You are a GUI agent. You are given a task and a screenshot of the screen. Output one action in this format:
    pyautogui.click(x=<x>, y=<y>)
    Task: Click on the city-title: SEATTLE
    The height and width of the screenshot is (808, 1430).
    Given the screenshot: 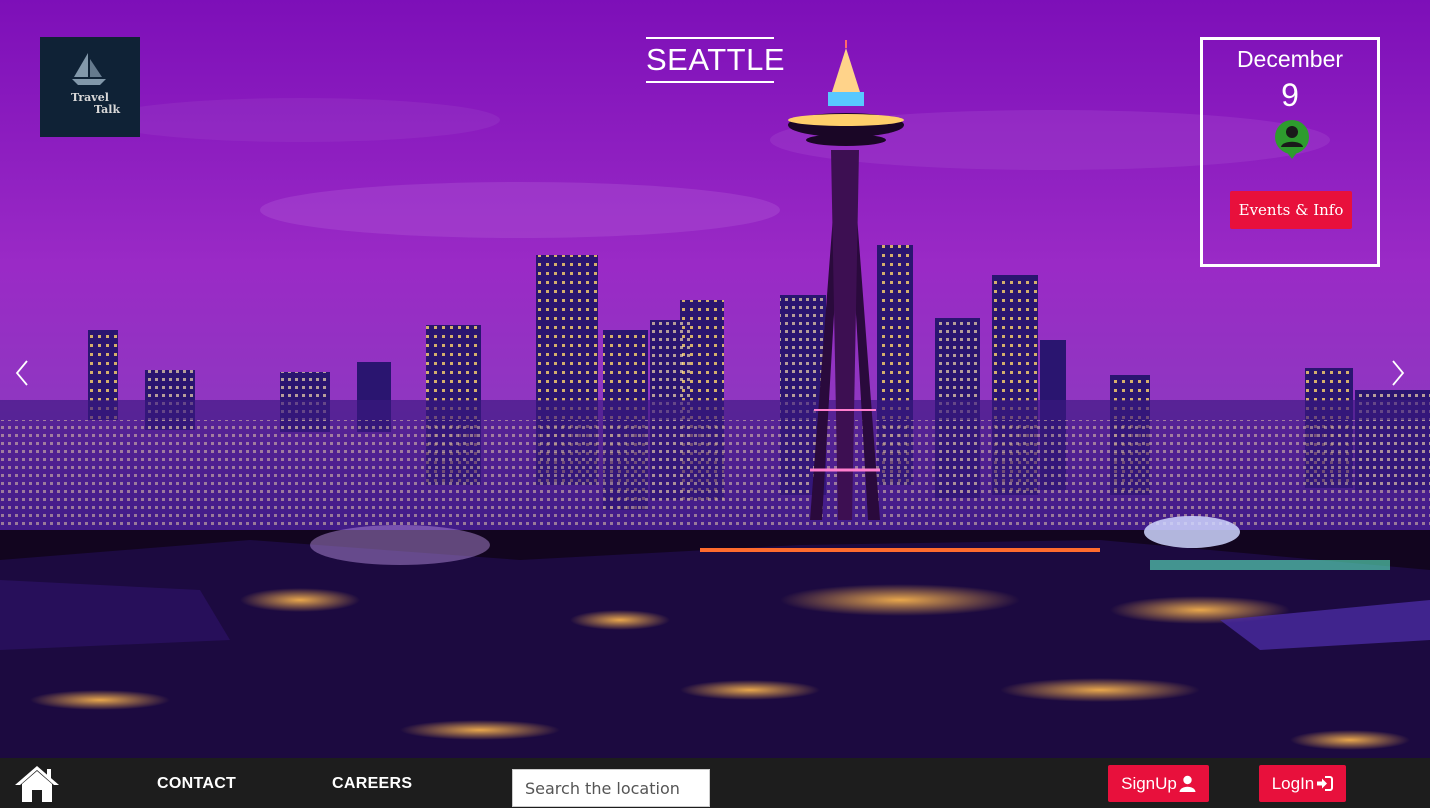 What is the action you would take?
    pyautogui.click(x=715, y=60)
    